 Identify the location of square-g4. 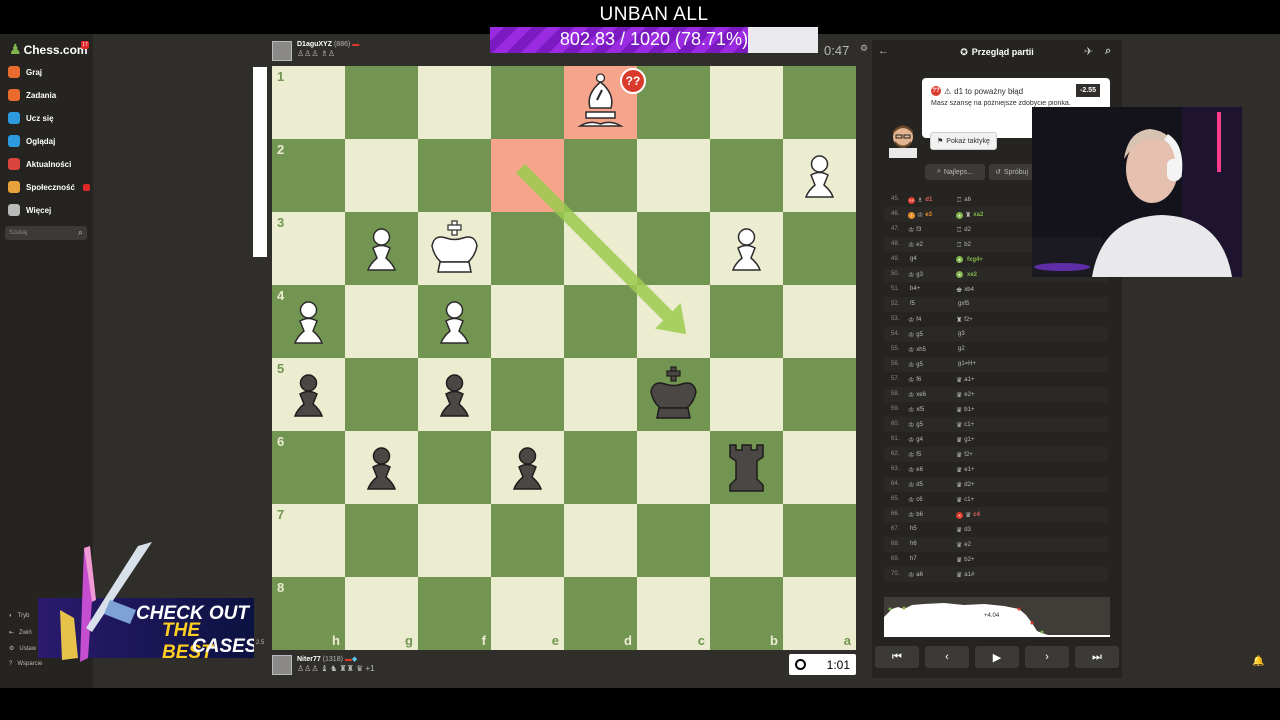
(381, 321).